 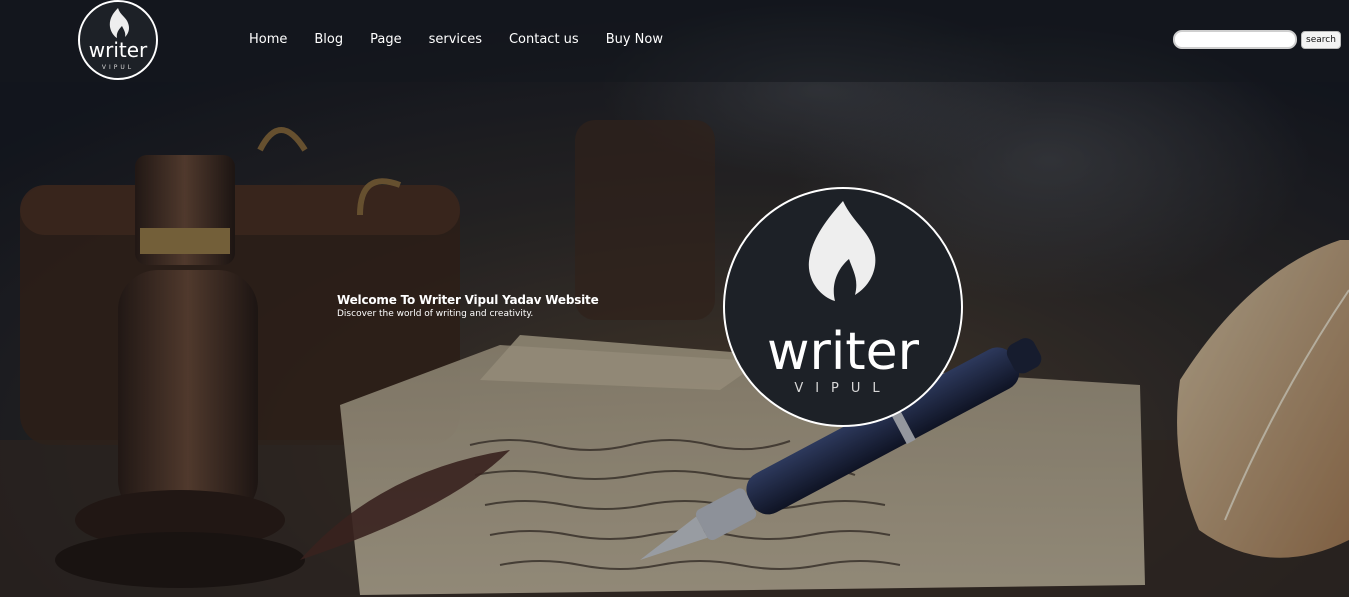 What do you see at coordinates (468, 300) in the screenshot?
I see `welcome-title: Welcome To Writer Vipul Yadav Website` at bounding box center [468, 300].